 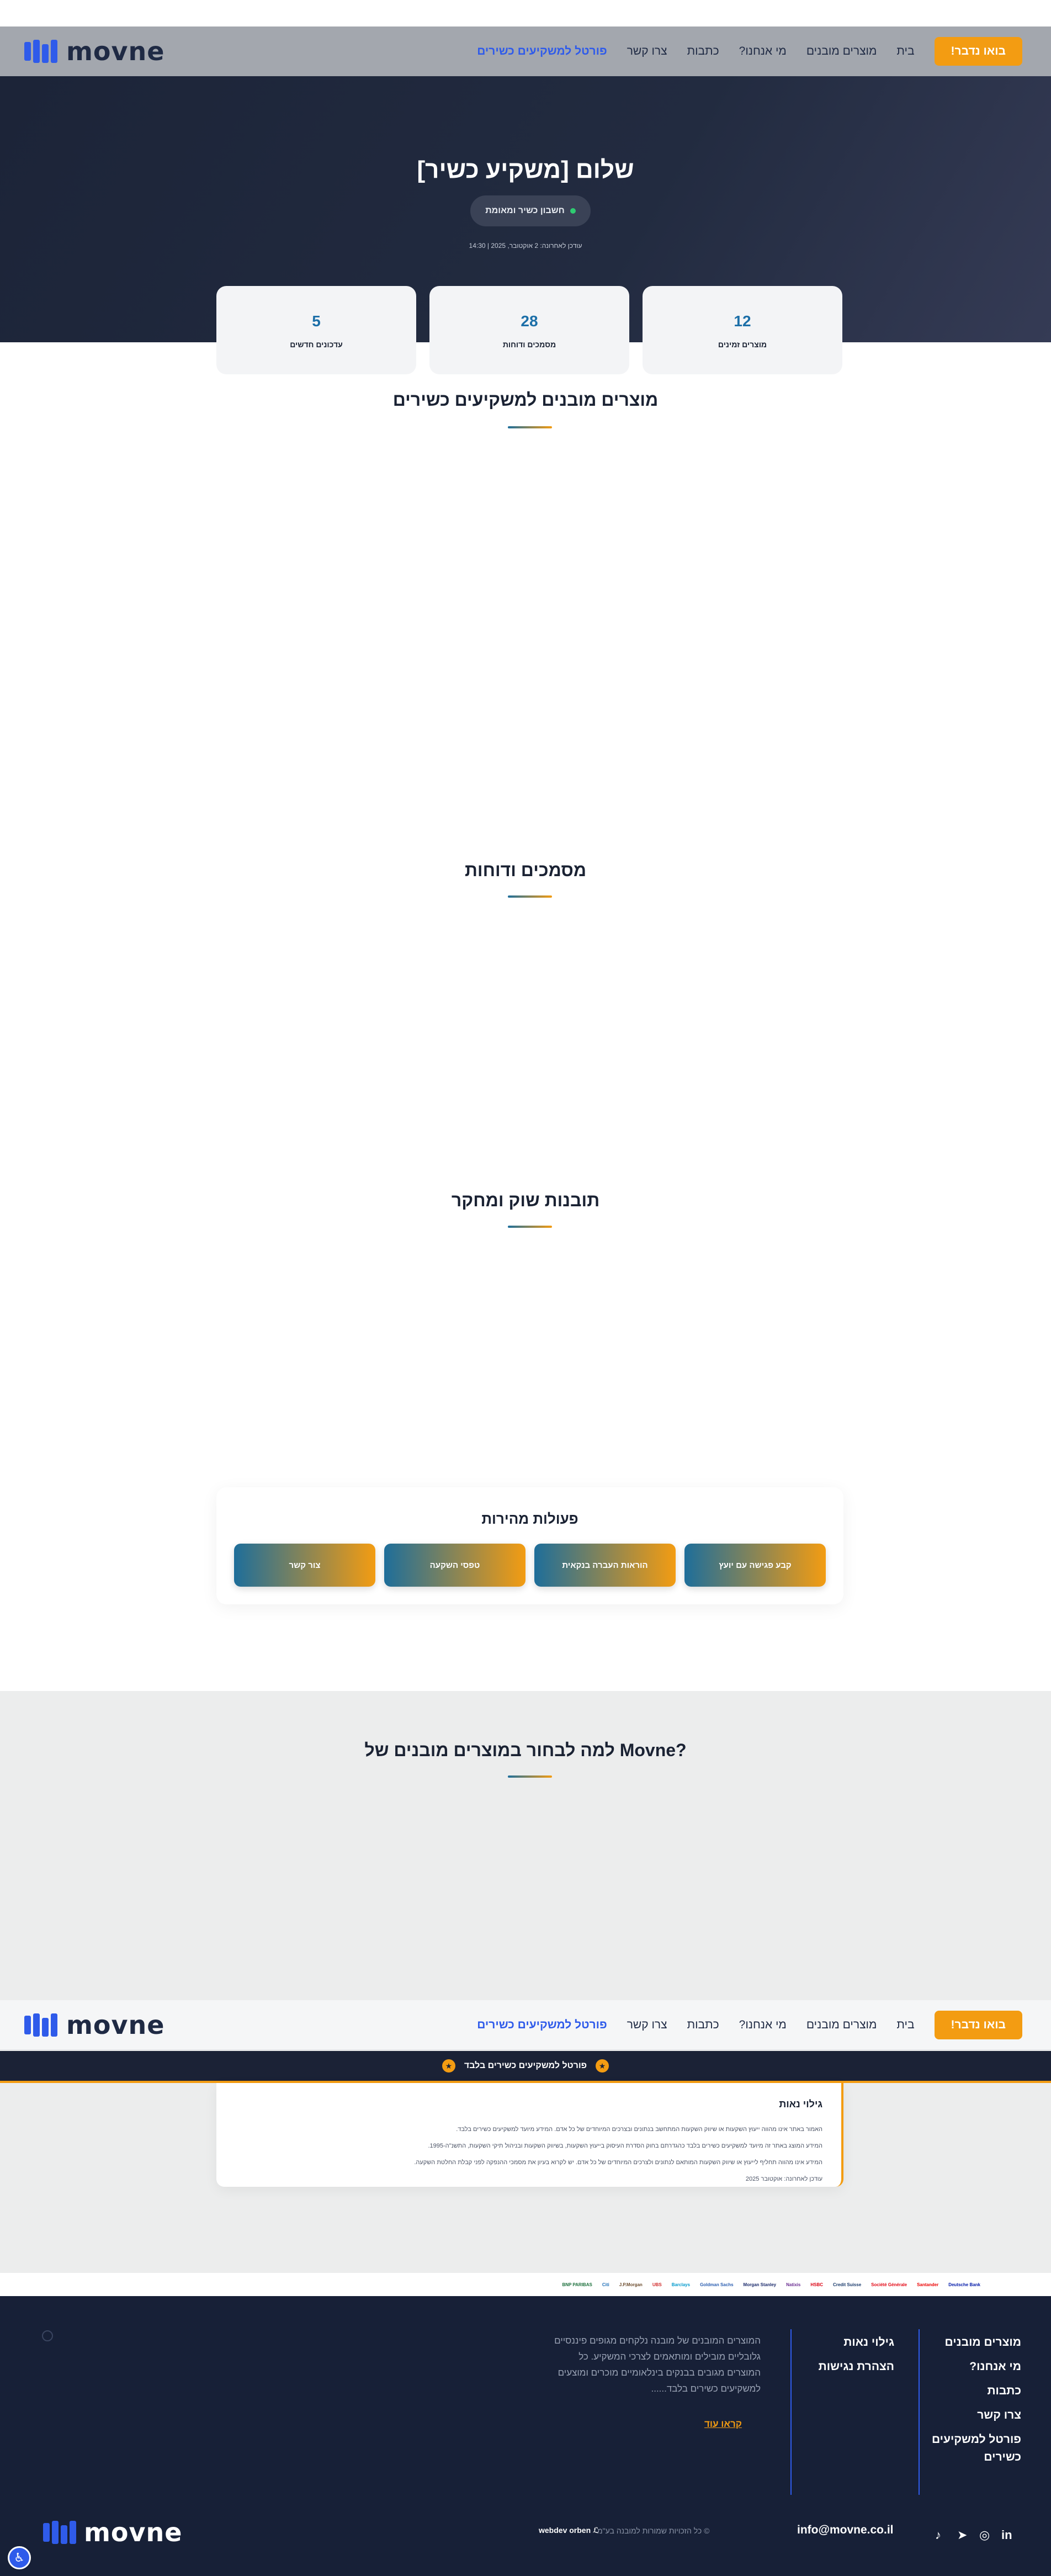 I want to click on stat-card-updates: 5 עדכונים חדשים, so click(x=316, y=330).